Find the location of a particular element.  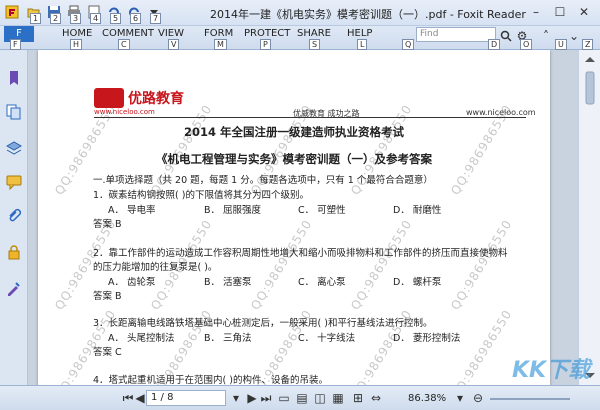

zoom-slider is located at coordinates (530, 399).